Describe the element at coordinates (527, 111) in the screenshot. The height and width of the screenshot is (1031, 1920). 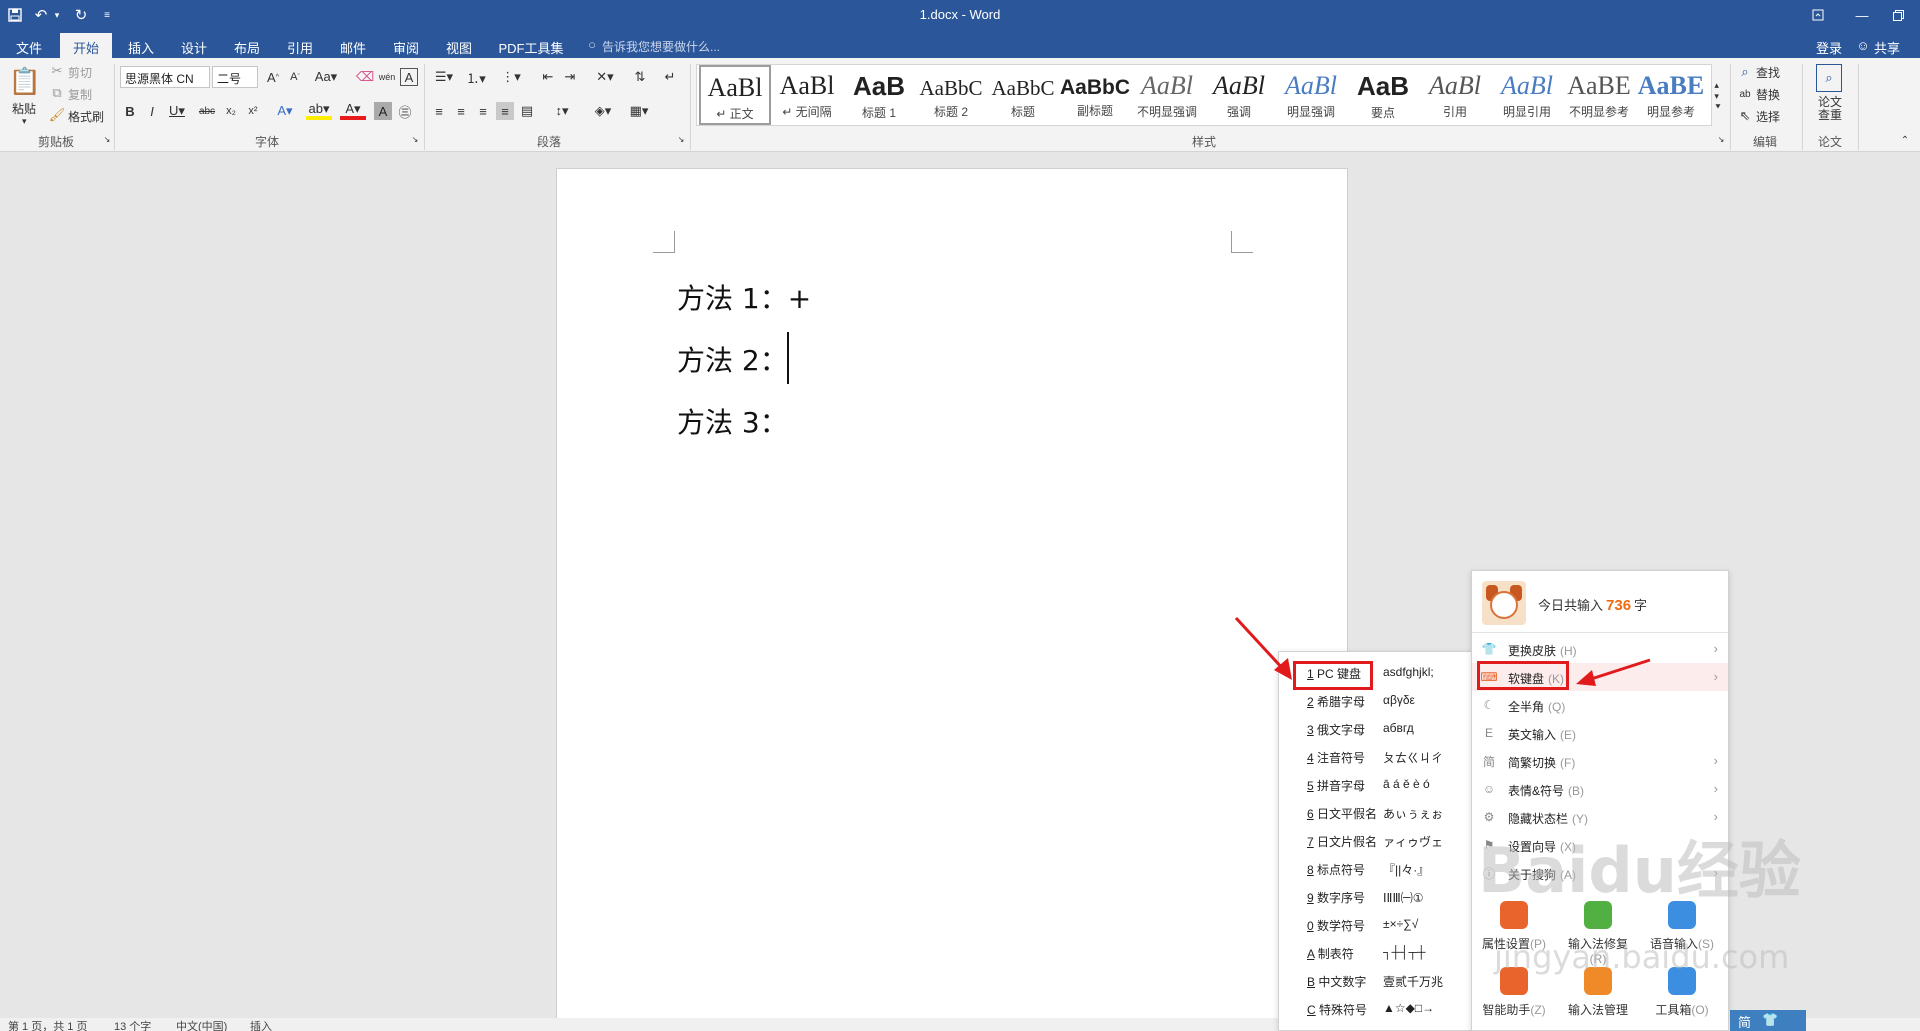
I see `distributed-icon: ▤` at that location.